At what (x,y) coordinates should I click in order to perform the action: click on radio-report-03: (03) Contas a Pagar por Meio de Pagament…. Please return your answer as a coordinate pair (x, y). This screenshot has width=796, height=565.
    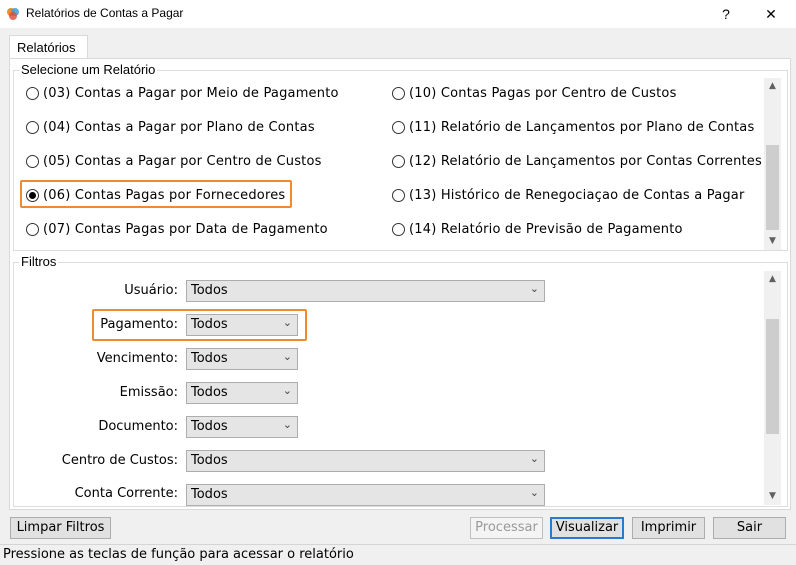
    Looking at the image, I should click on (182, 93).